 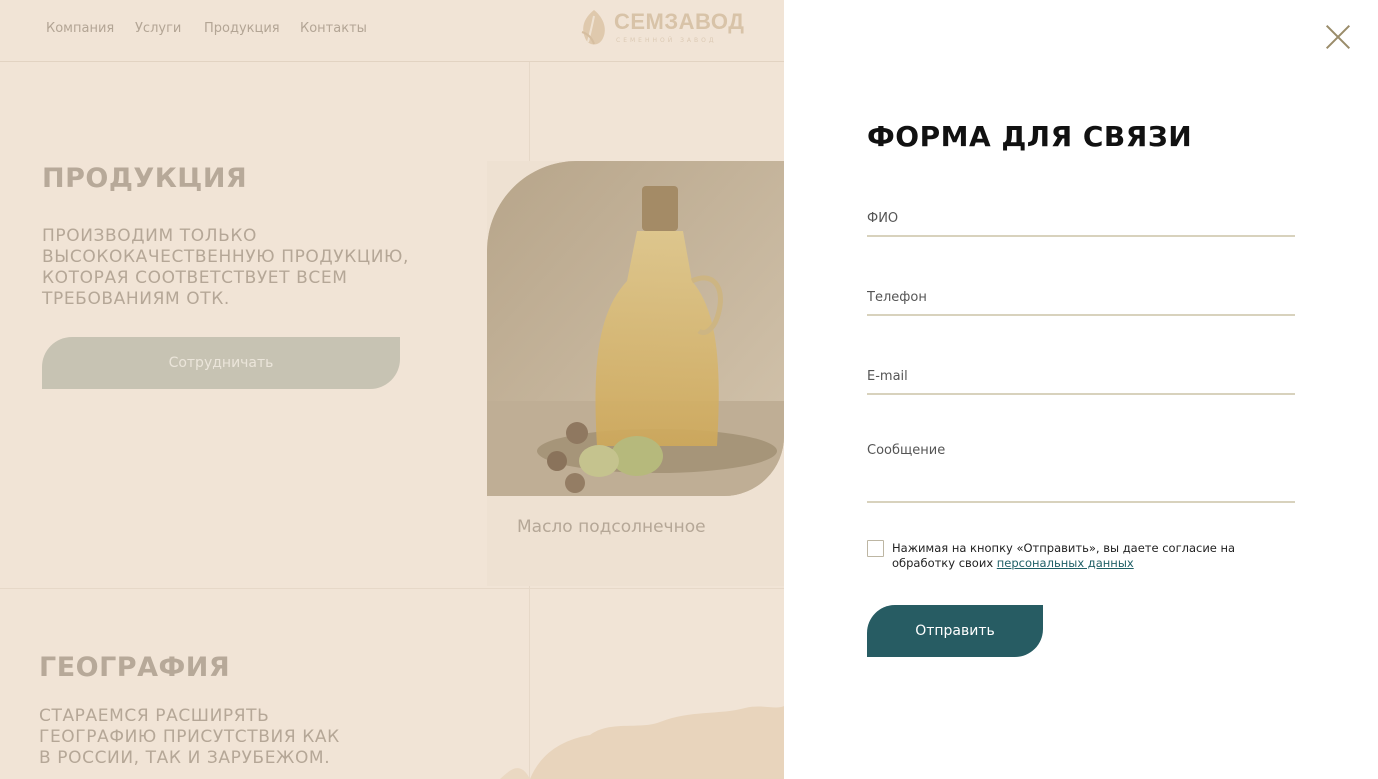 What do you see at coordinates (1030, 136) in the screenshot?
I see `form-title: ФОРМА ДЛЯ СВЯЗИ` at bounding box center [1030, 136].